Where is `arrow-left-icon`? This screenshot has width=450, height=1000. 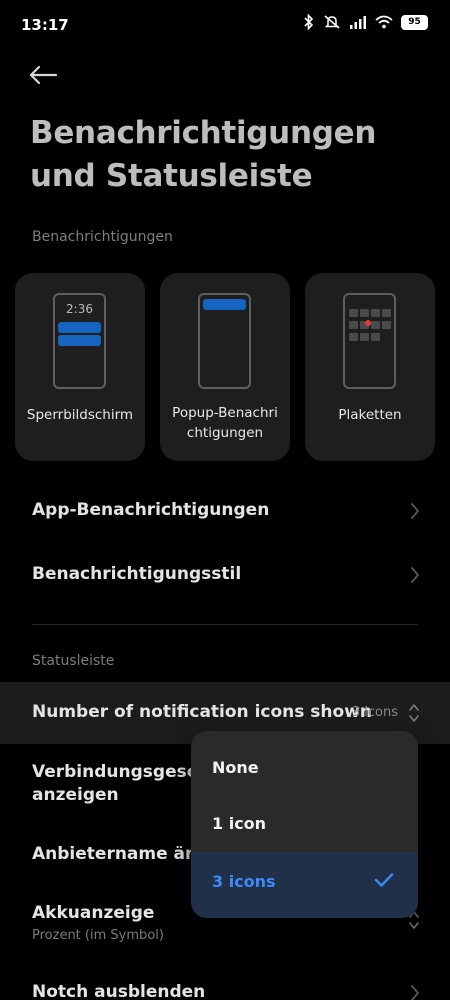 arrow-left-icon is located at coordinates (43, 75).